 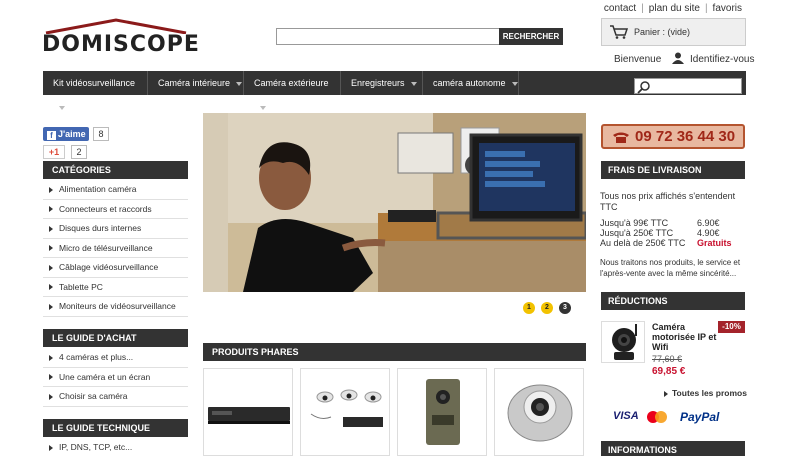 What do you see at coordinates (66, 134) in the screenshot?
I see `facebook-like-button: f J'aime` at bounding box center [66, 134].